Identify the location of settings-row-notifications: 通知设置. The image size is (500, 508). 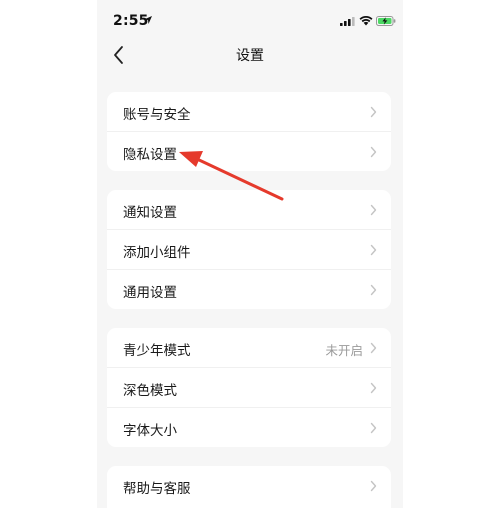
(249, 210).